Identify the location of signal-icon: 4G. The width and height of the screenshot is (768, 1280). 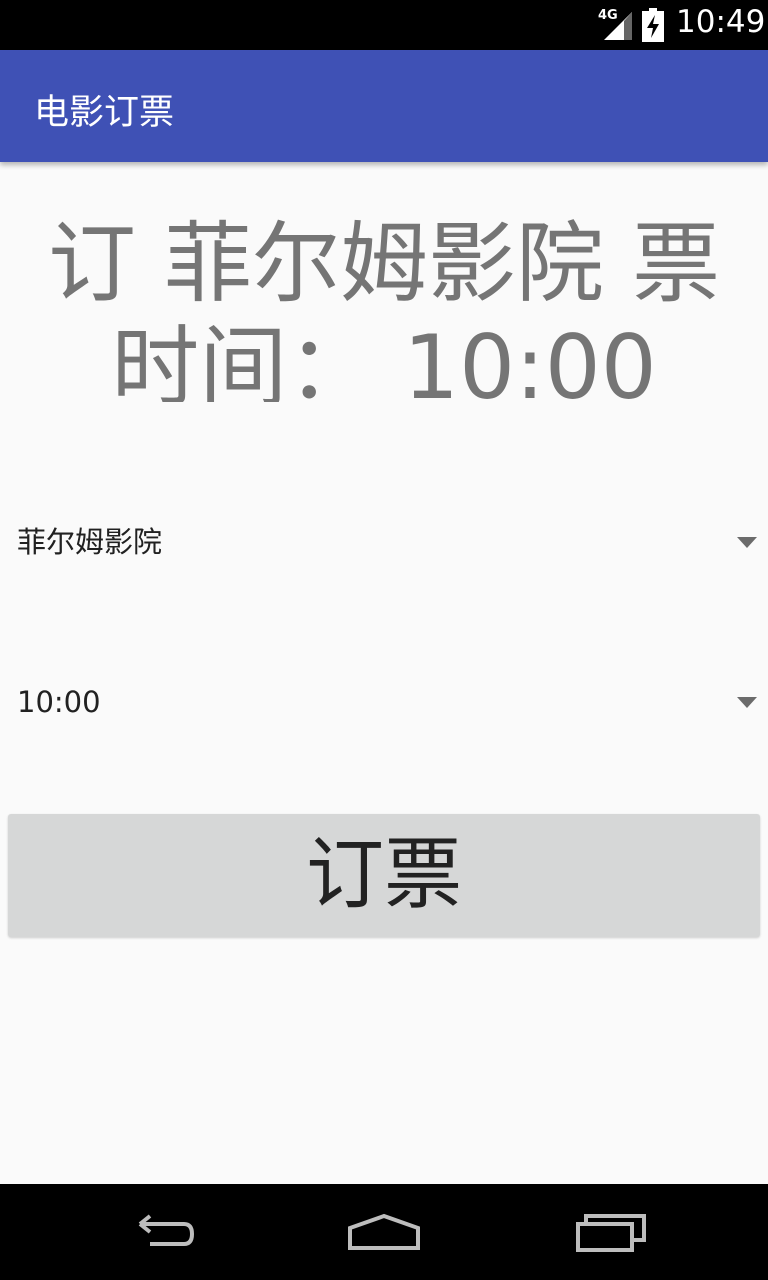
(616, 25).